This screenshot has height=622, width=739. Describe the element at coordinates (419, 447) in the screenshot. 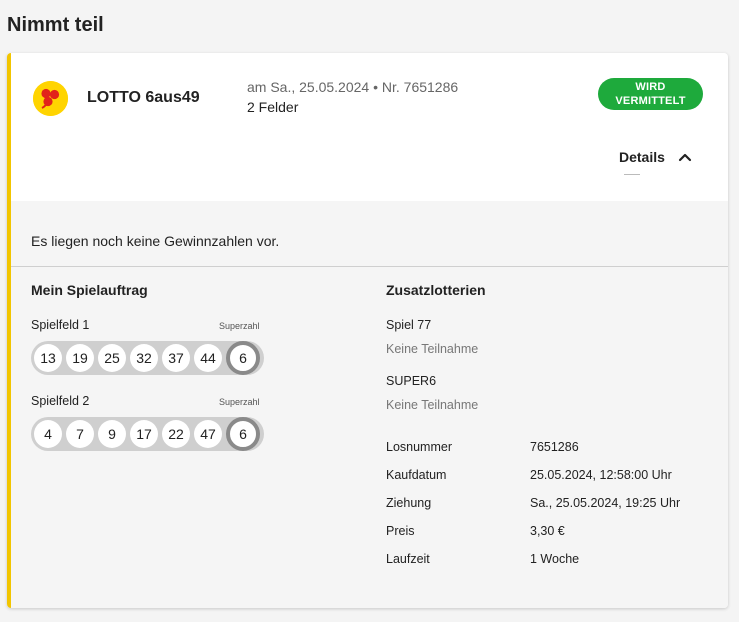

I see `info-label-losnummer: Losnummer` at that location.